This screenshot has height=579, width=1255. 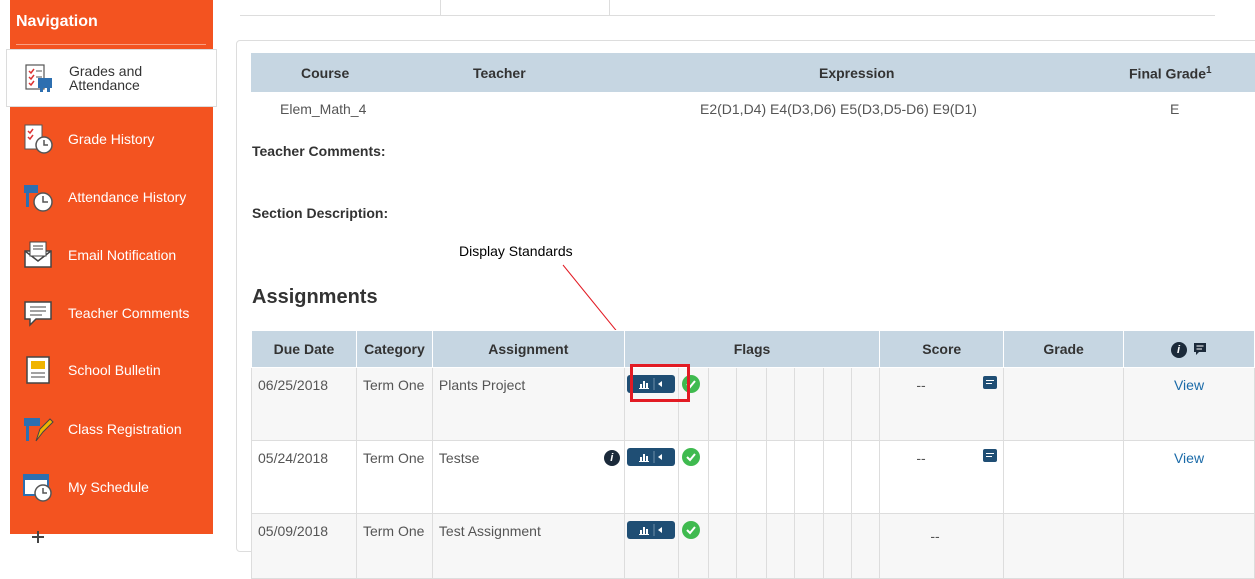 I want to click on course-table-header: Course Teacher Expression Final Grade1, so click(x=753, y=72).